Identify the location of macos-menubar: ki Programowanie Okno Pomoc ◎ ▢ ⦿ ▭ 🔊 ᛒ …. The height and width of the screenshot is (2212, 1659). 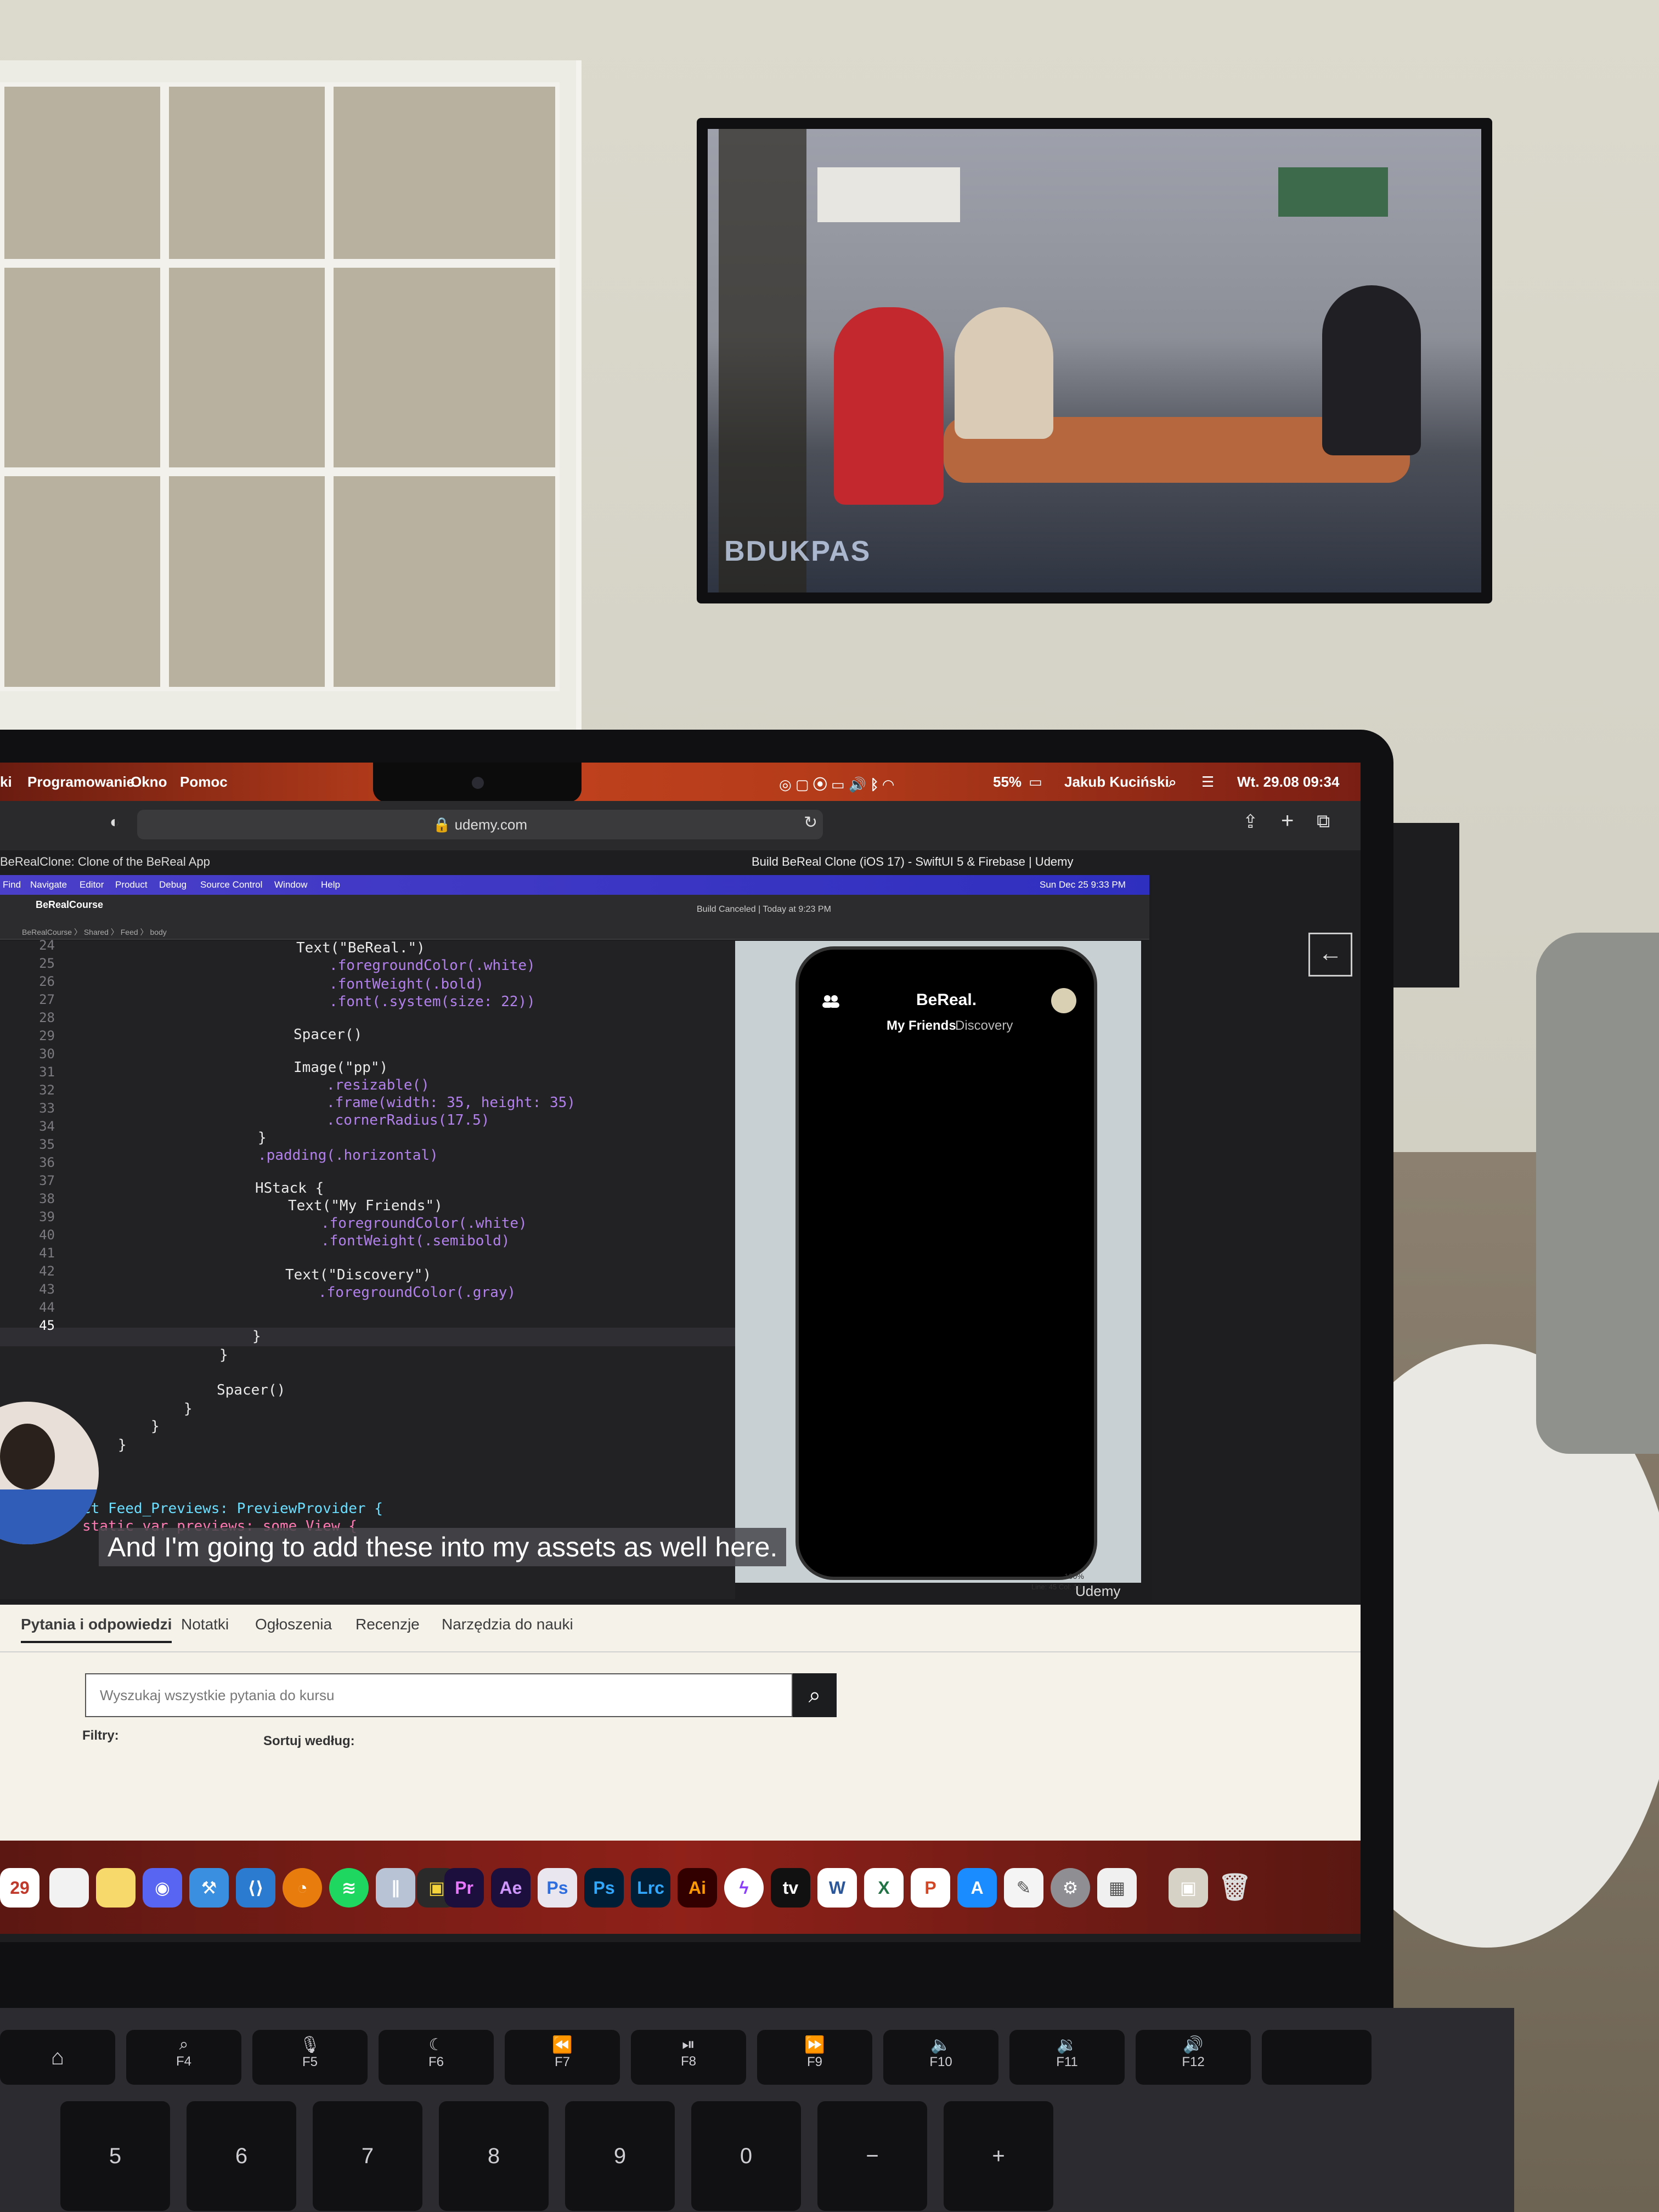
(680, 782).